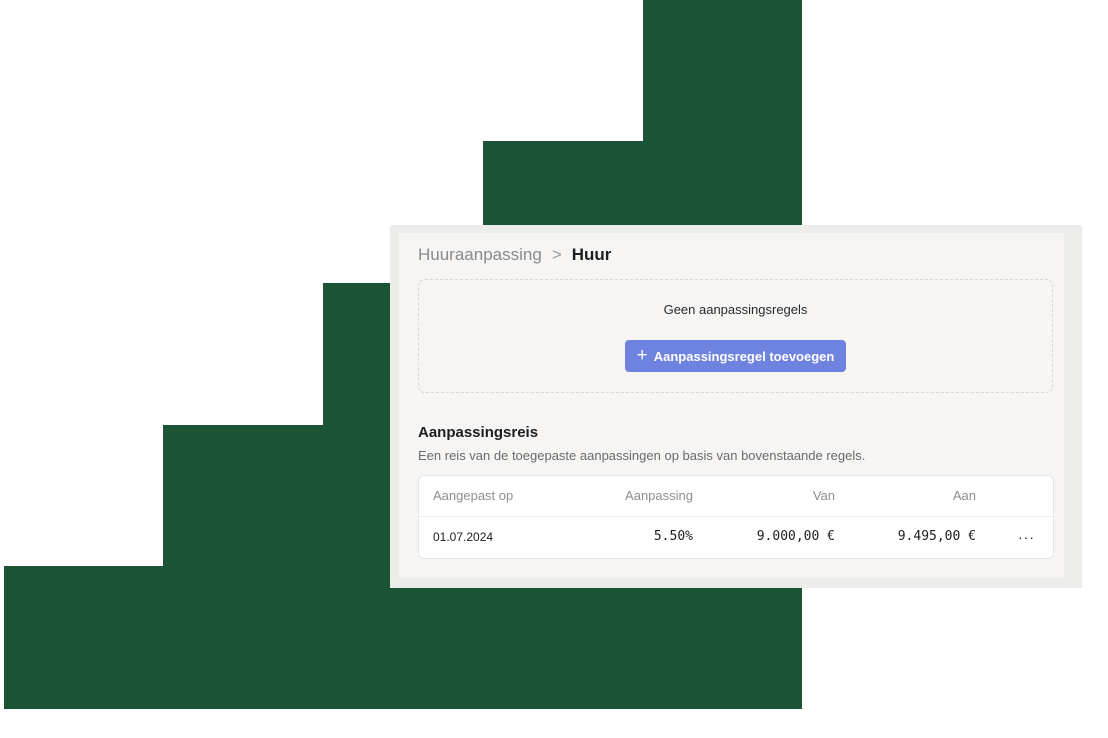  What do you see at coordinates (642, 355) in the screenshot?
I see `plus-icon: +` at bounding box center [642, 355].